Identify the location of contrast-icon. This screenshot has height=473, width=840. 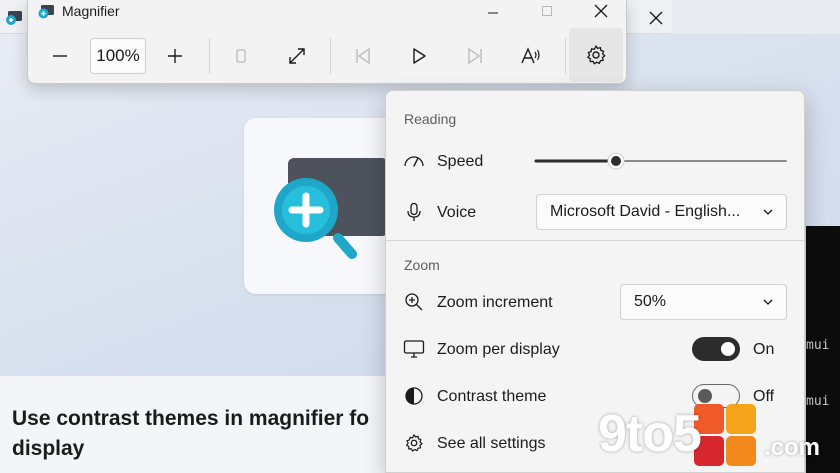
(414, 396).